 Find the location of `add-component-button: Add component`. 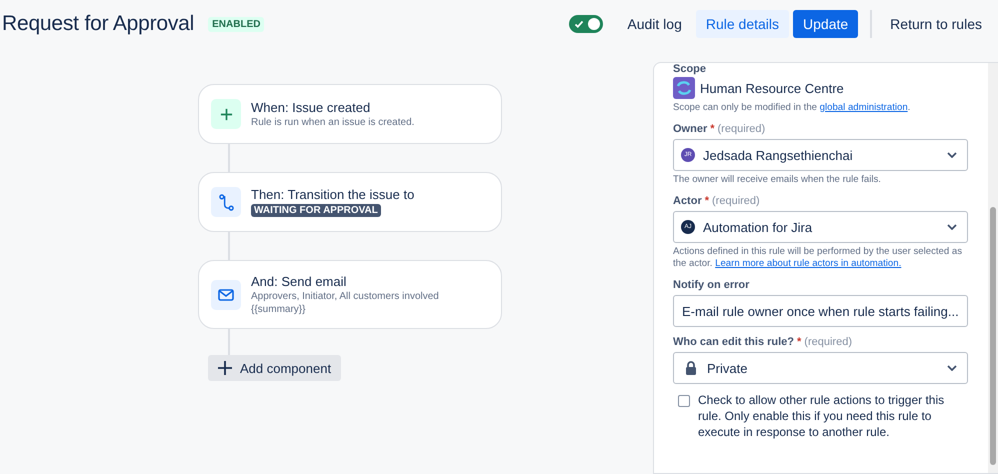

add-component-button: Add component is located at coordinates (275, 368).